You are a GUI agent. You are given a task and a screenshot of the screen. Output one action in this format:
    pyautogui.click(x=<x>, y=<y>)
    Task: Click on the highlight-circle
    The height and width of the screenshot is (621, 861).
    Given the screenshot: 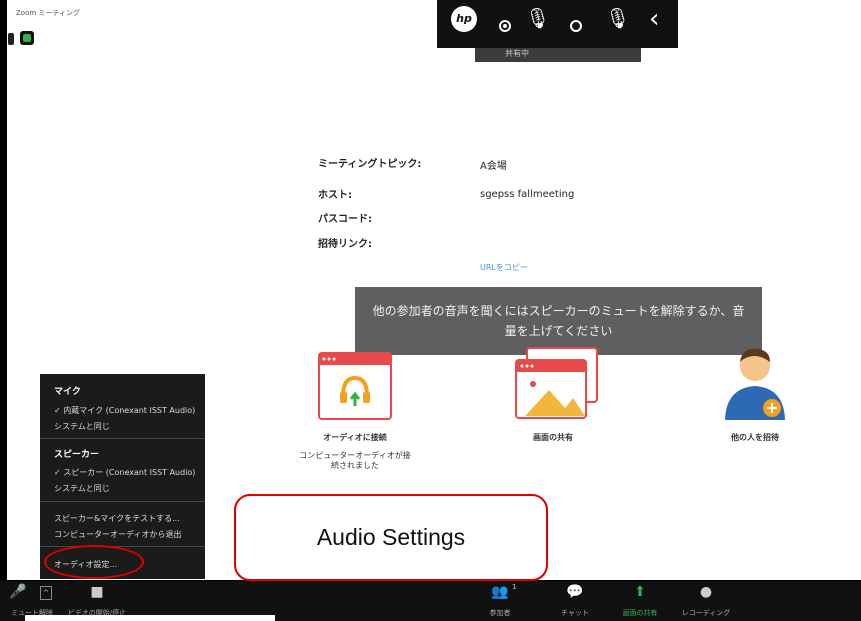 What is the action you would take?
    pyautogui.click(x=94, y=562)
    